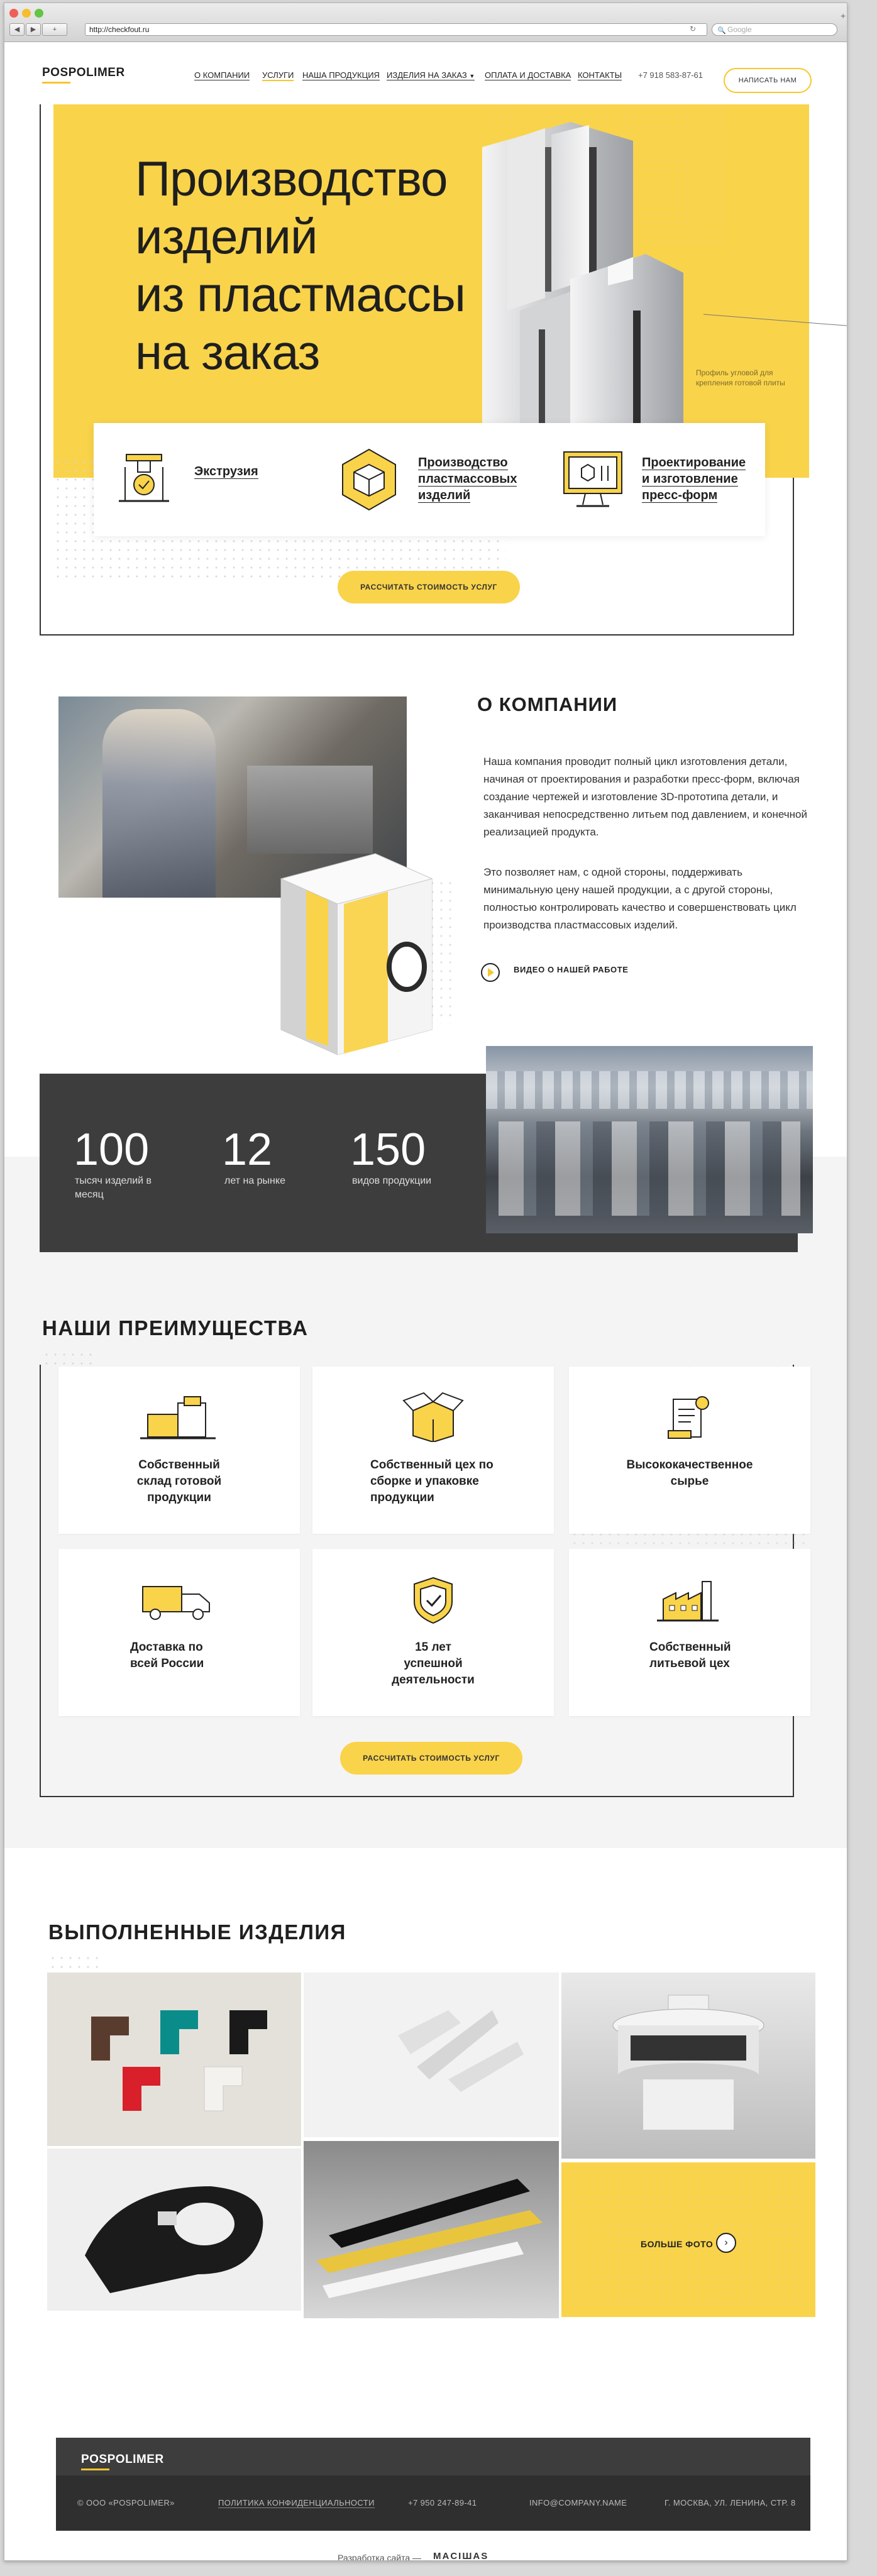  Describe the element at coordinates (278, 76) in the screenshot. I see `nav-services: УСЛУГИ` at that location.